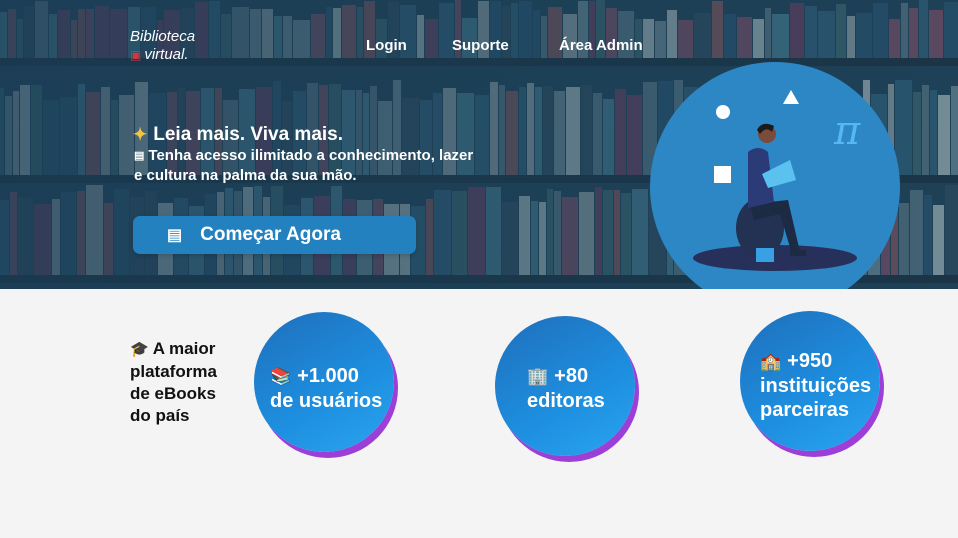 The height and width of the screenshot is (538, 958). Describe the element at coordinates (791, 97) in the screenshot. I see `triangle-shape` at that location.